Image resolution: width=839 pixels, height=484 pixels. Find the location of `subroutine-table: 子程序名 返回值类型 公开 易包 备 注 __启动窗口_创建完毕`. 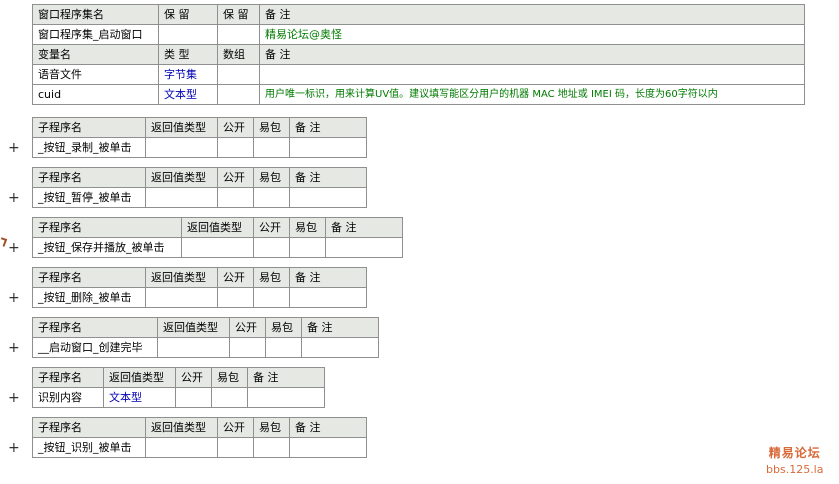

subroutine-table: 子程序名 返回值类型 公开 易包 备 注 __启动窗口_创建完毕 is located at coordinates (205, 337).